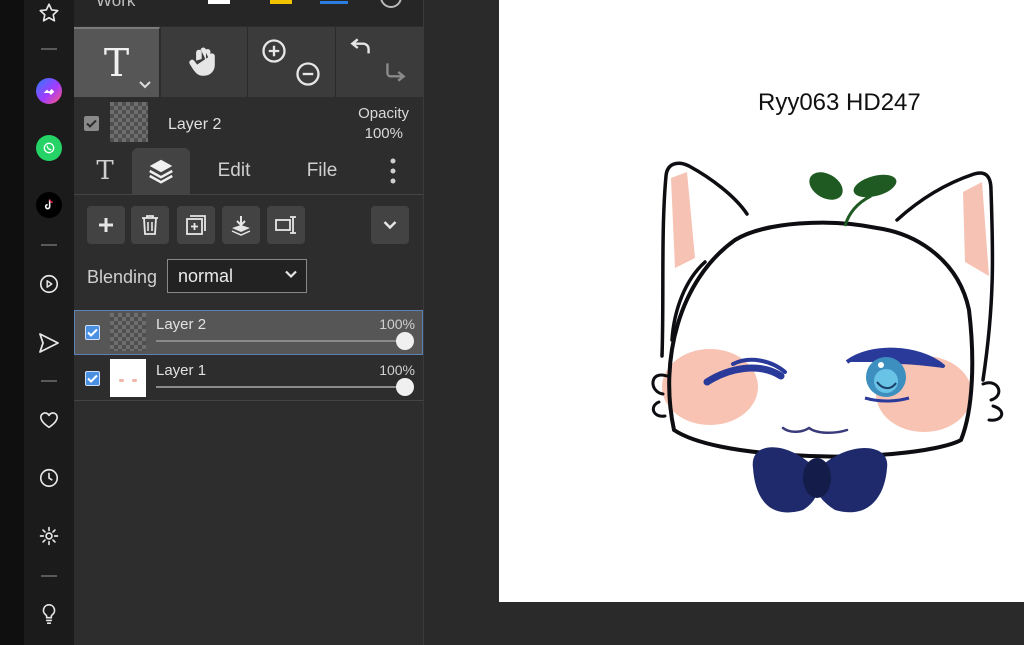 This screenshot has width=1024, height=645. I want to click on messenger-icon, so click(49, 91).